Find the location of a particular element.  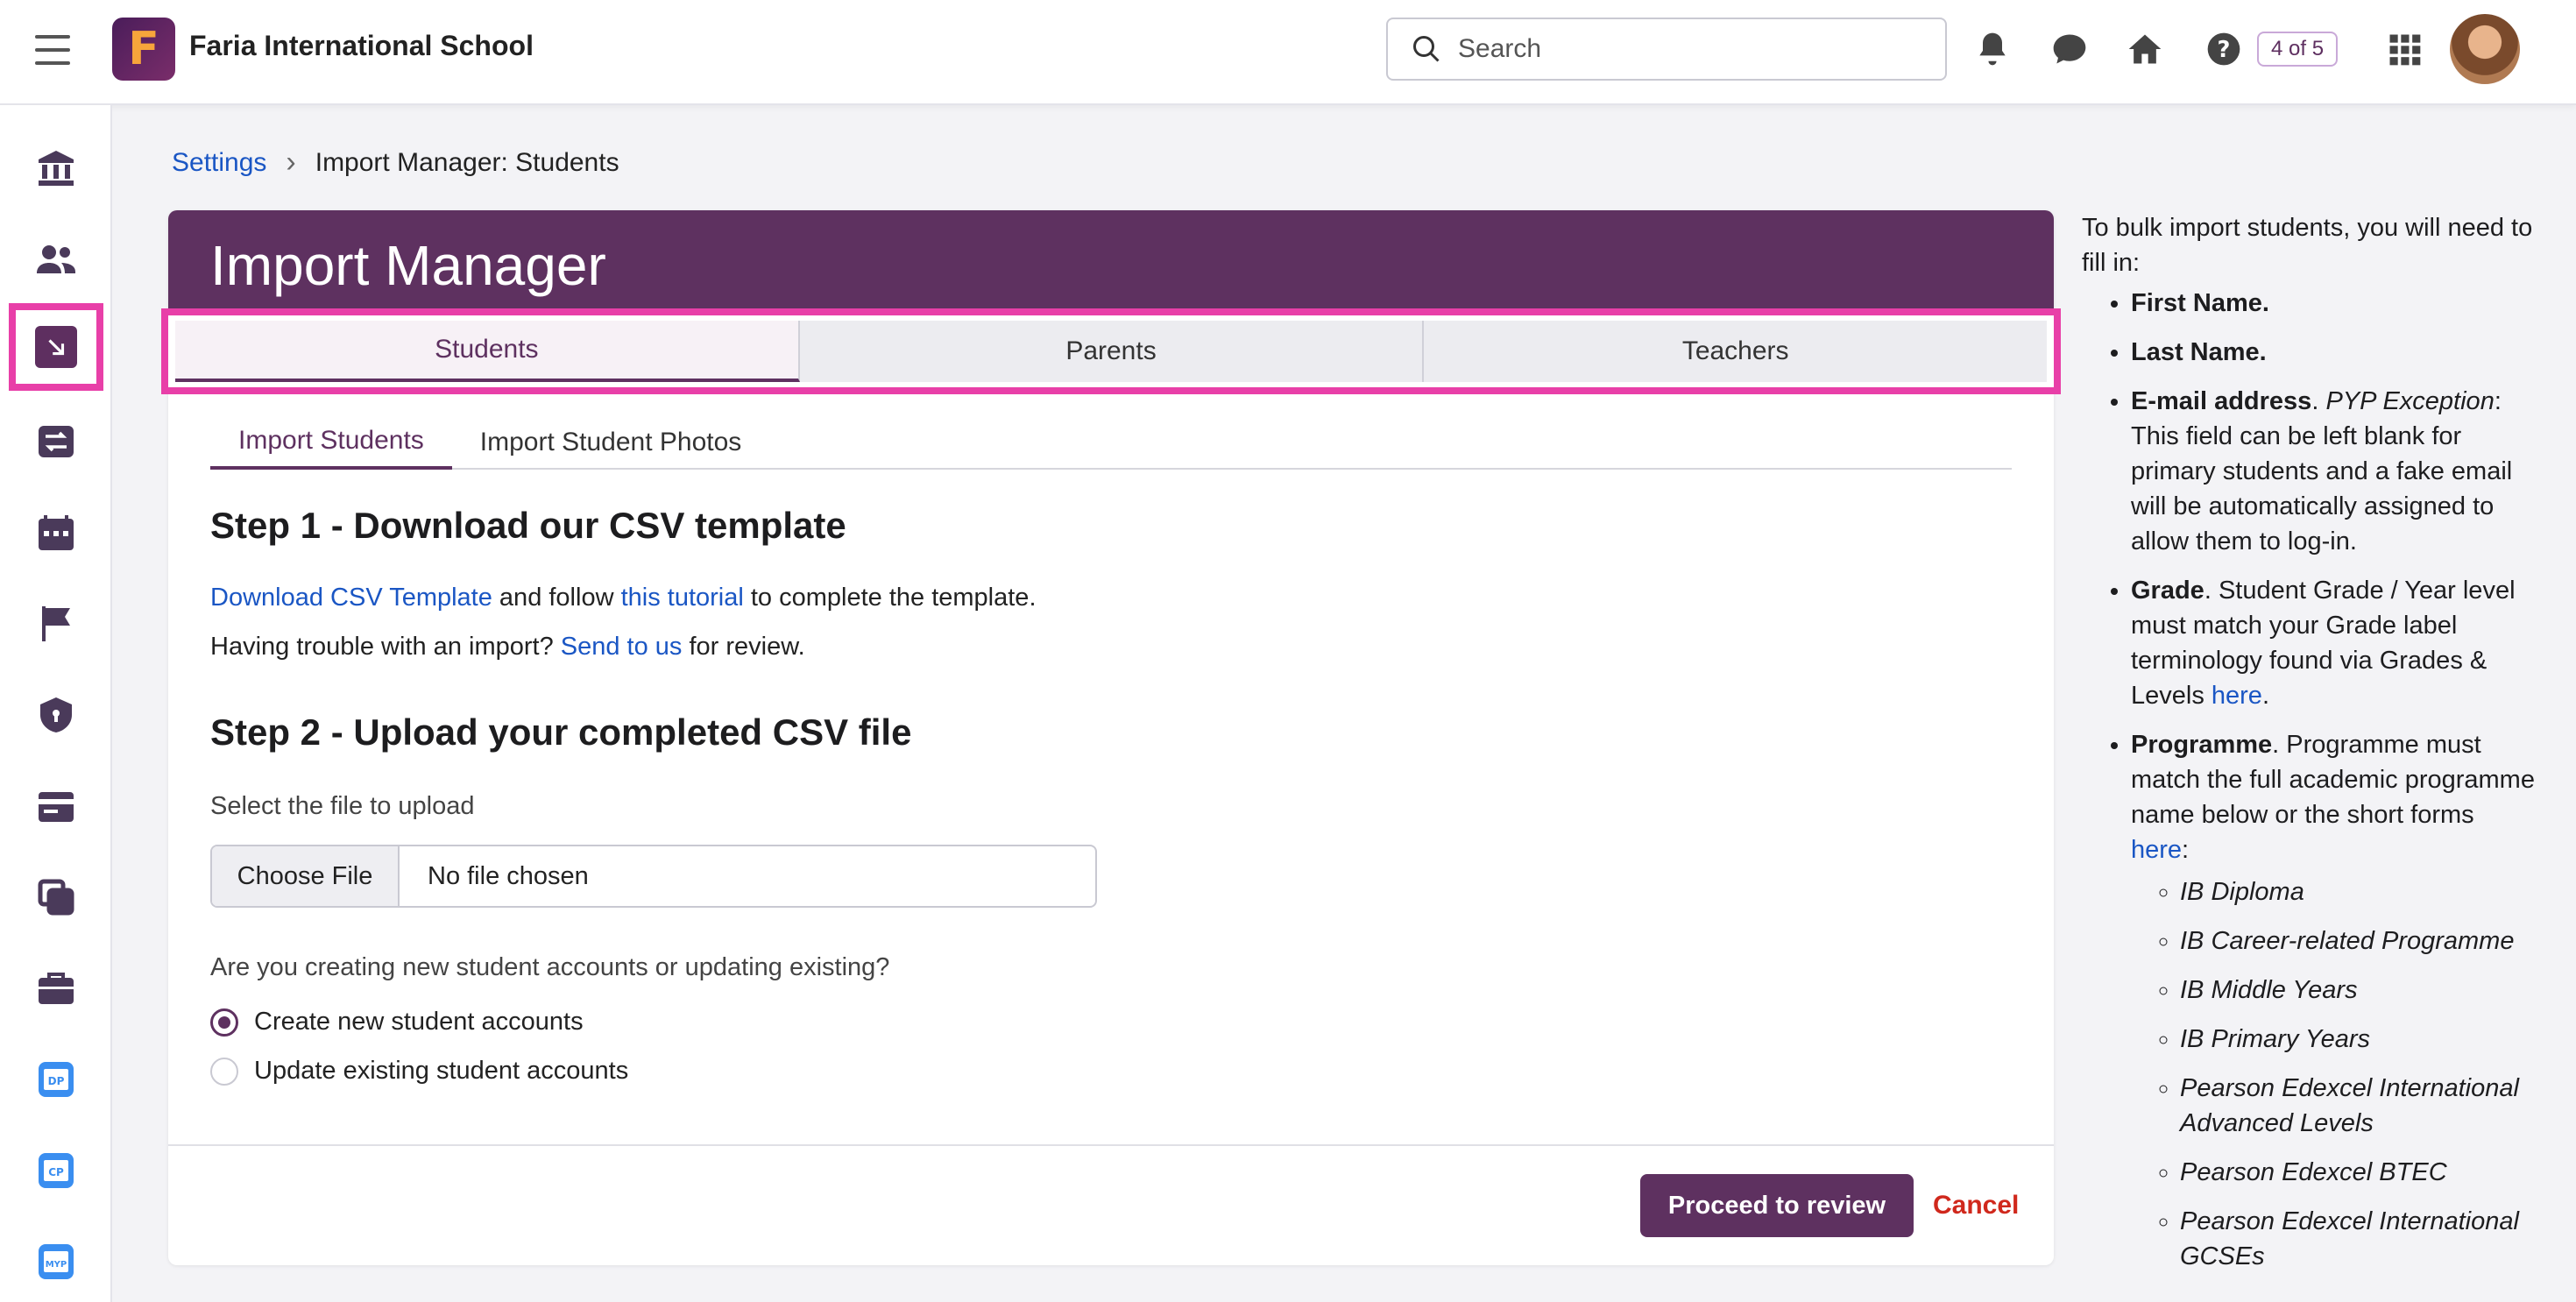

proceed-to-review-button: Proceed to review is located at coordinates (1777, 1205).